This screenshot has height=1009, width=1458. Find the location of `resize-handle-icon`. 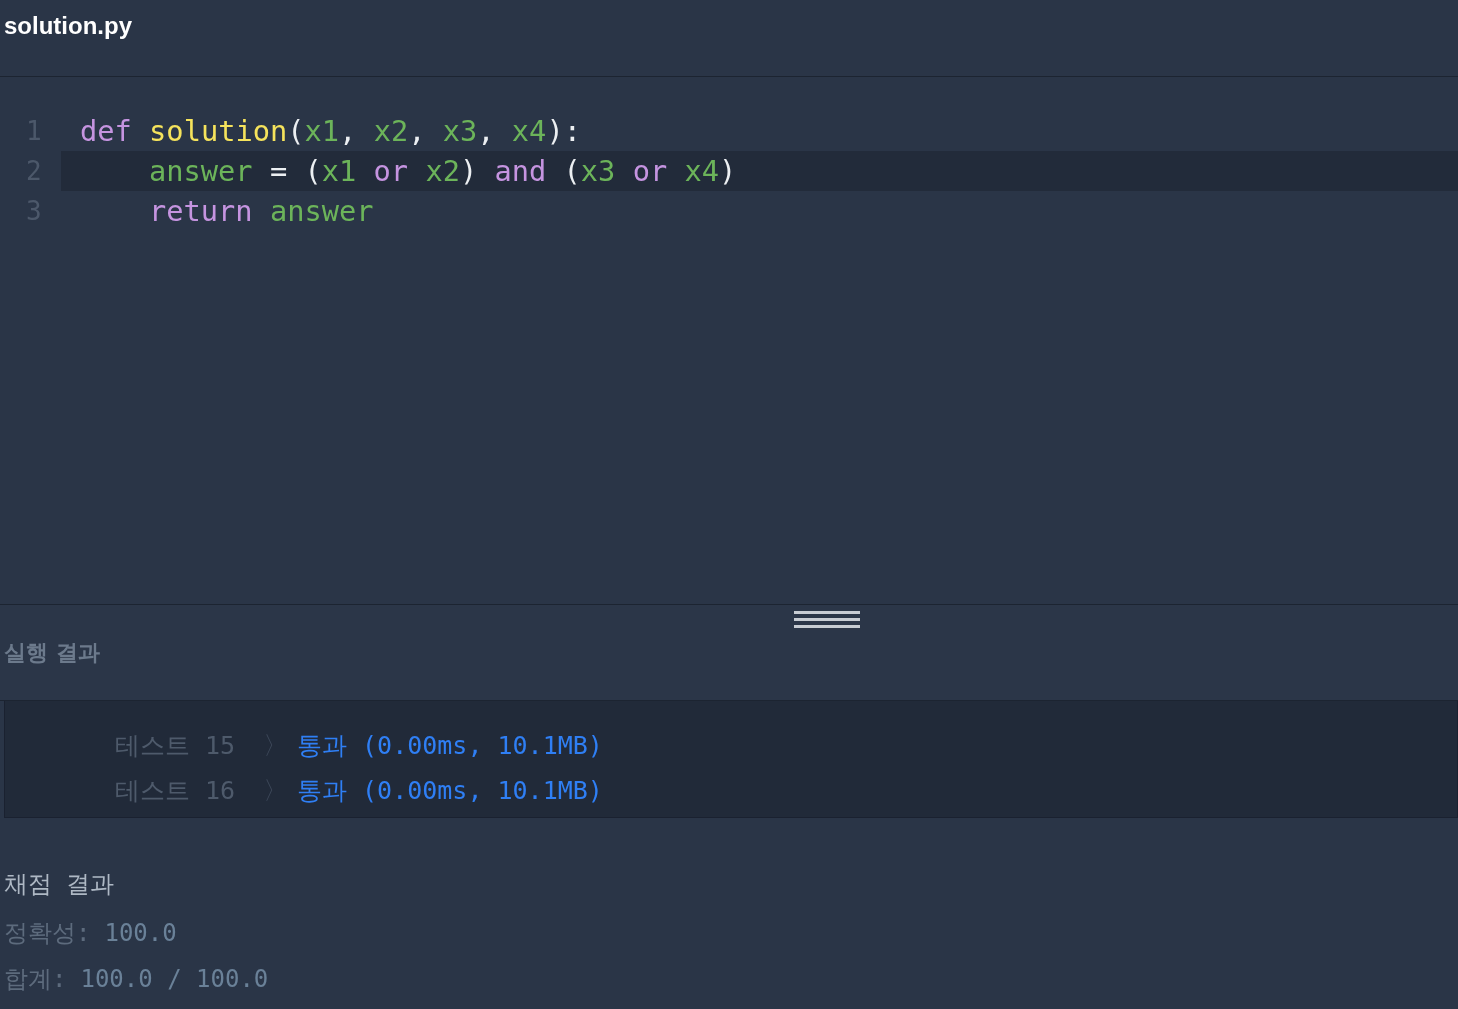

resize-handle-icon is located at coordinates (827, 620).